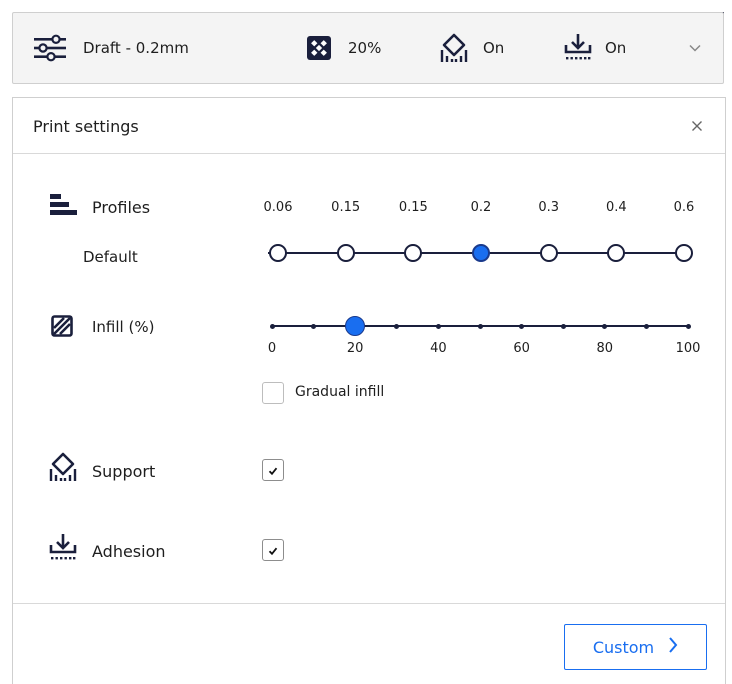 The width and height of the screenshot is (732, 684). What do you see at coordinates (369, 153) in the screenshot?
I see `panel-title-divider` at bounding box center [369, 153].